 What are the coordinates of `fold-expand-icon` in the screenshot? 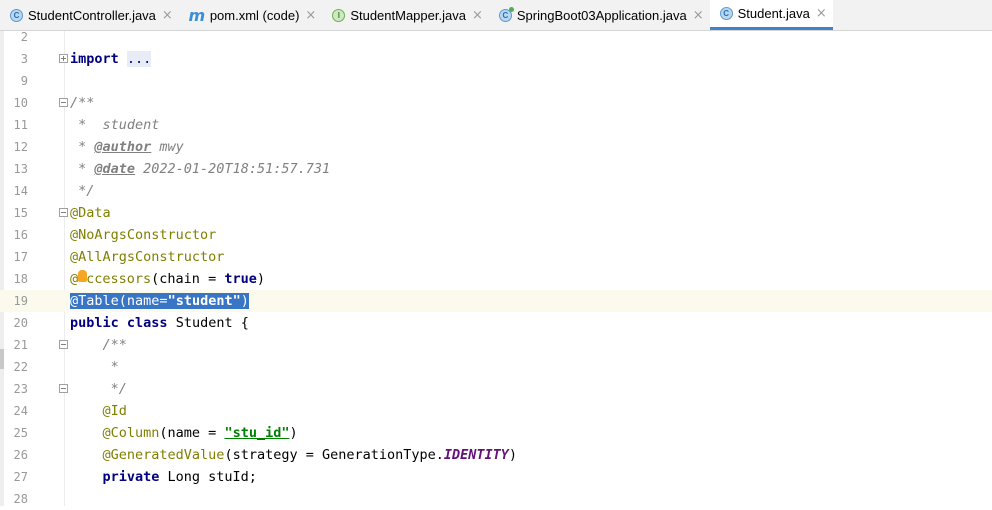 It's located at (63, 58).